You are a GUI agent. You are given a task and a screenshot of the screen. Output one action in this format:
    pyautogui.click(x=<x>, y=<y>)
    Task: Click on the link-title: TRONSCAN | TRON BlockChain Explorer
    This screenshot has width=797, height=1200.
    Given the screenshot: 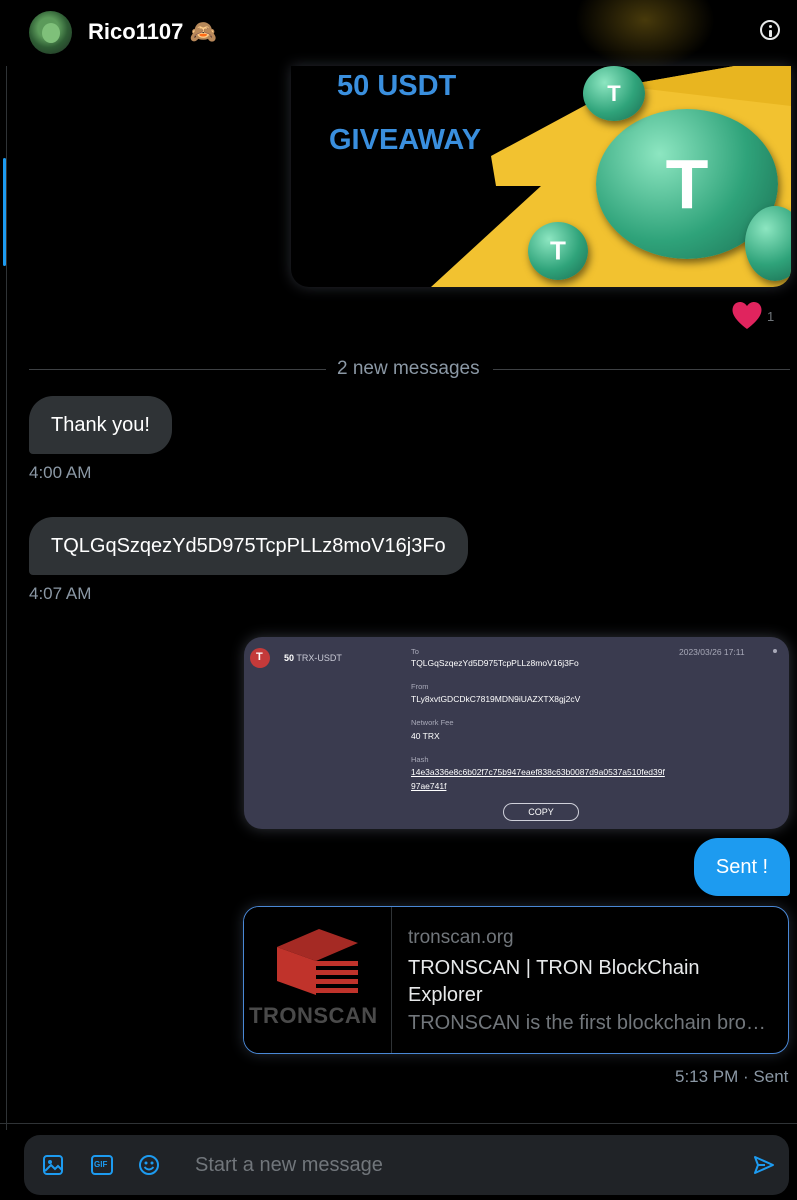 What is the action you would take?
    pyautogui.click(x=554, y=981)
    